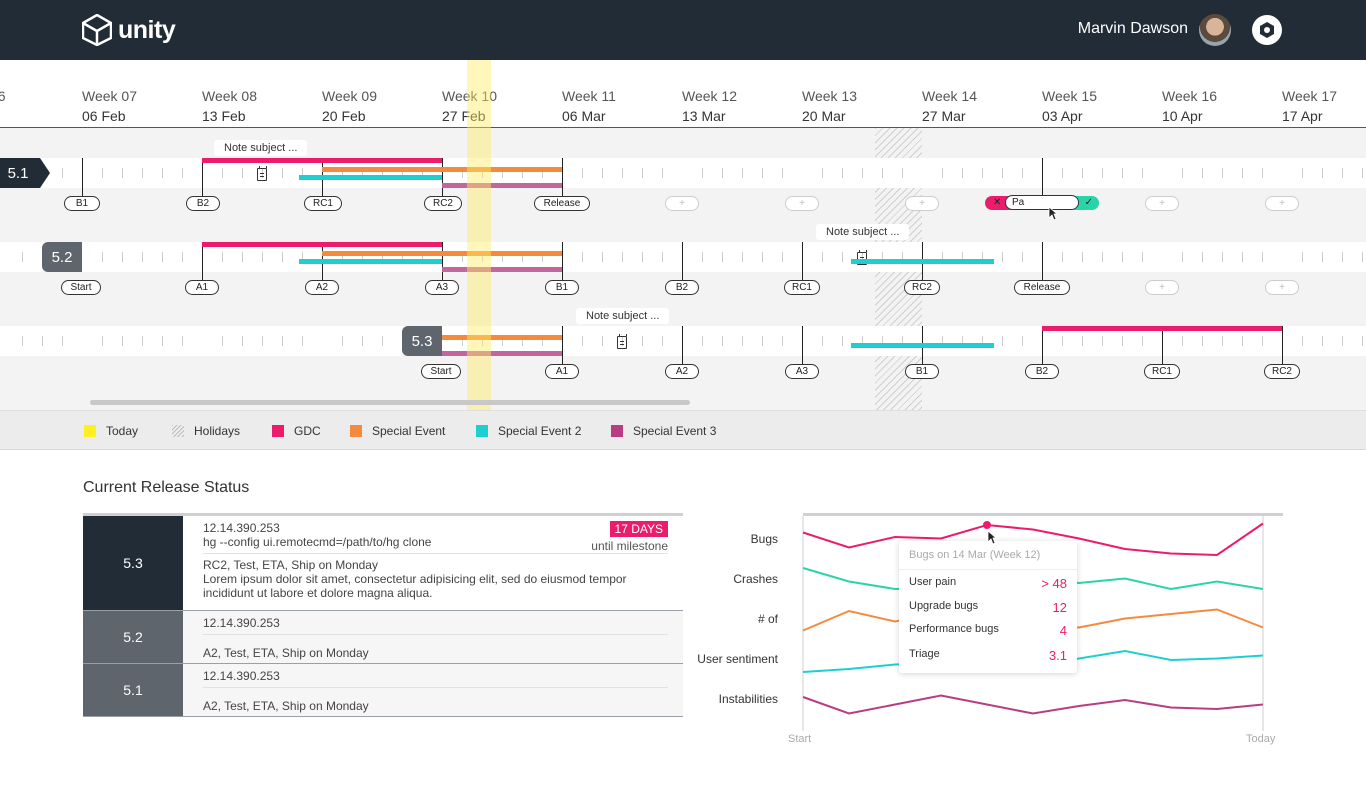 The height and width of the screenshot is (800, 1366). Describe the element at coordinates (663, 431) in the screenshot. I see `legend-item-special-event-3: Special Event 3` at that location.